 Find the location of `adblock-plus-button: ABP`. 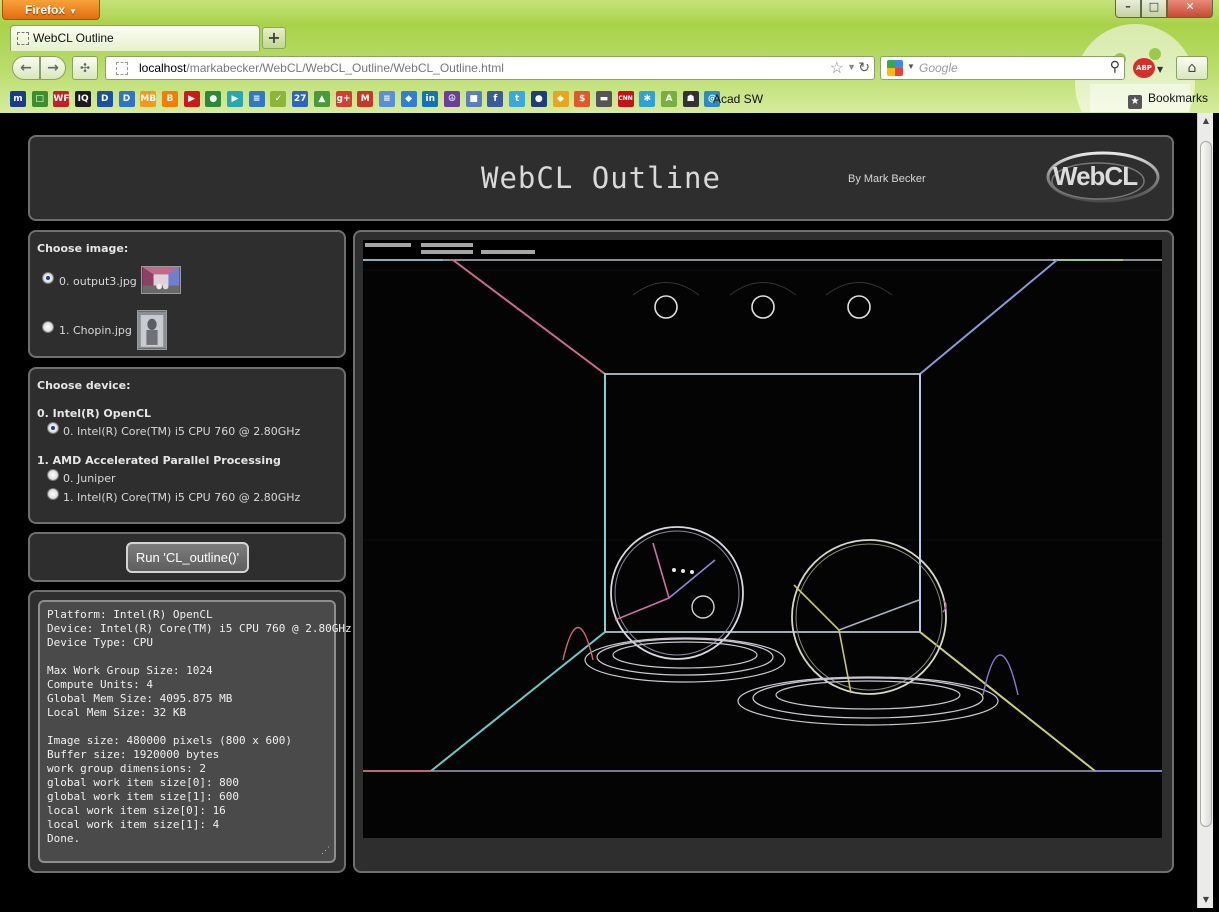

adblock-plus-button: ABP is located at coordinates (1144, 68).